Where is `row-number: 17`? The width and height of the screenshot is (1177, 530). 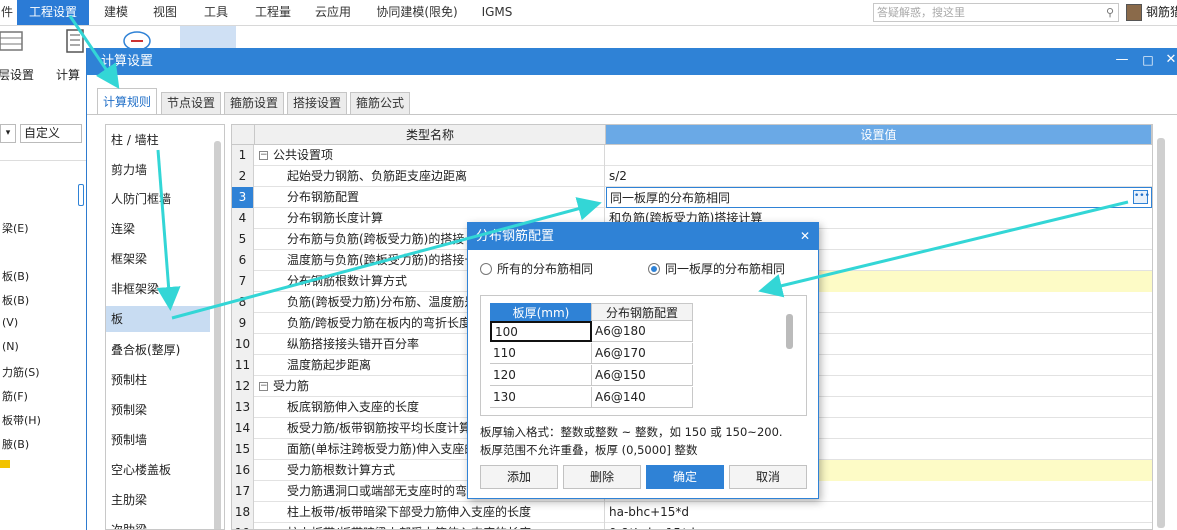 row-number: 17 is located at coordinates (243, 491).